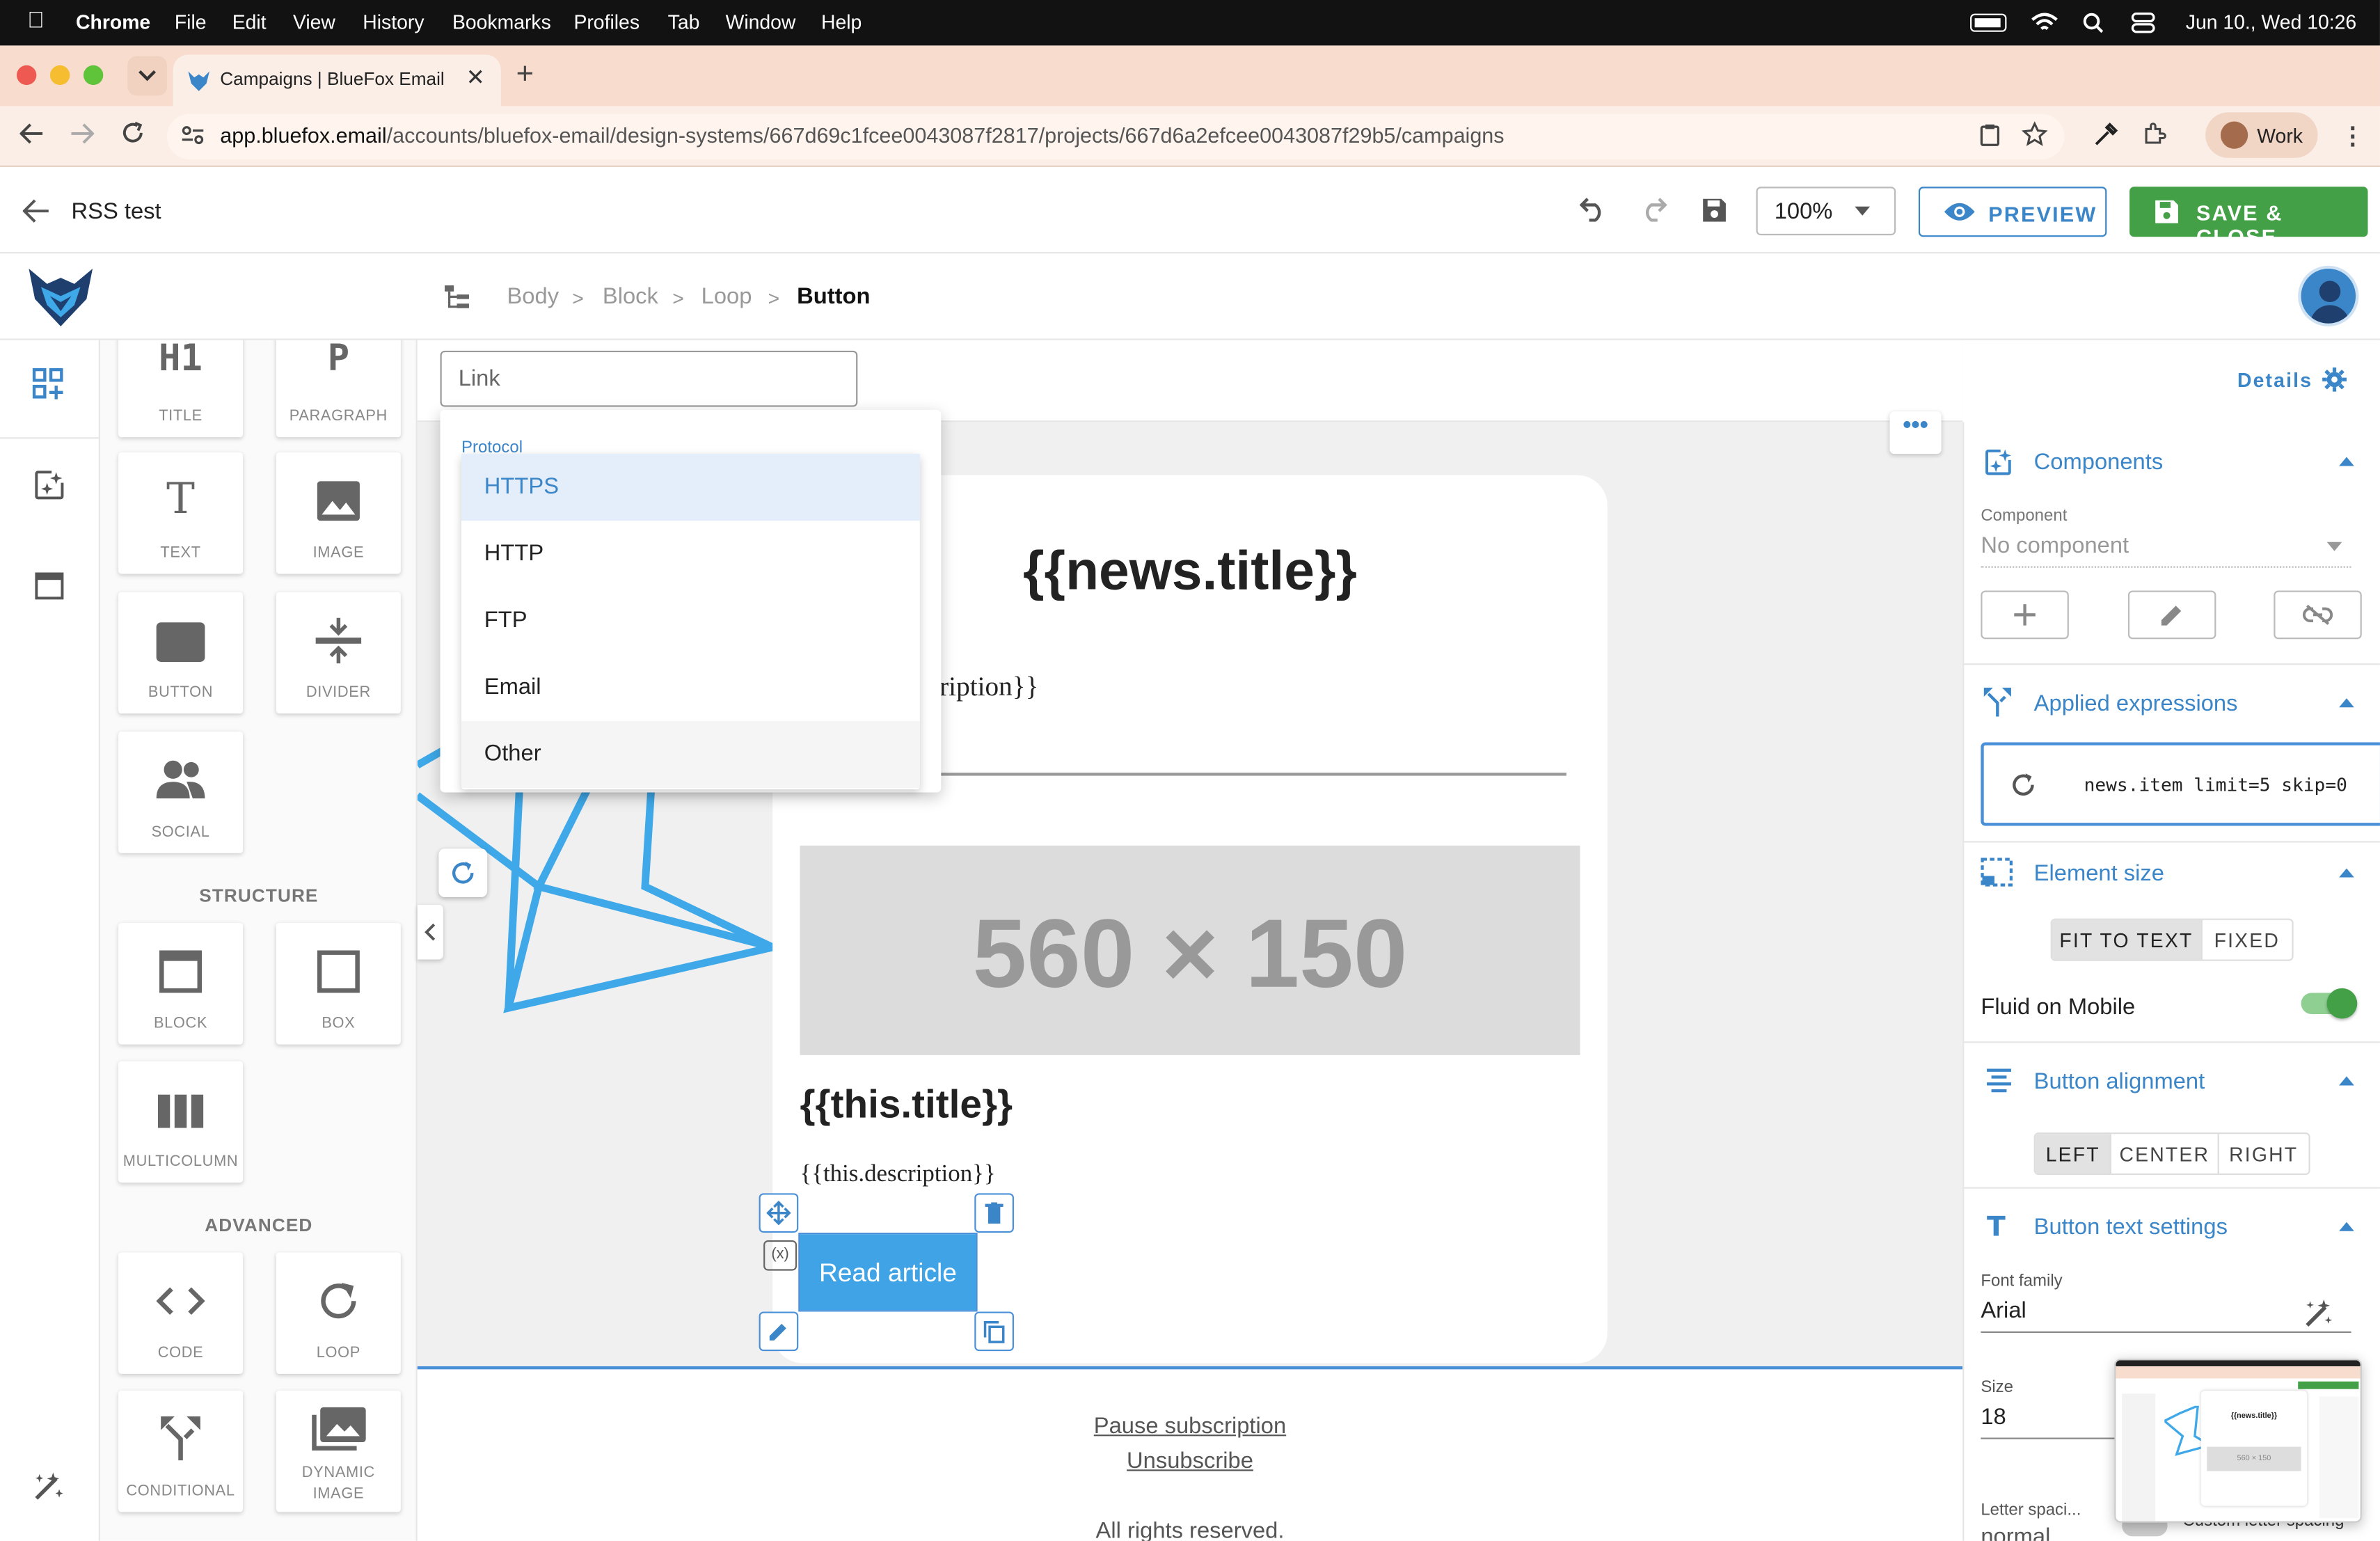 Image resolution: width=2380 pixels, height=1541 pixels. What do you see at coordinates (2248, 218) in the screenshot?
I see `save-close-button: SAVE & CLOSE` at bounding box center [2248, 218].